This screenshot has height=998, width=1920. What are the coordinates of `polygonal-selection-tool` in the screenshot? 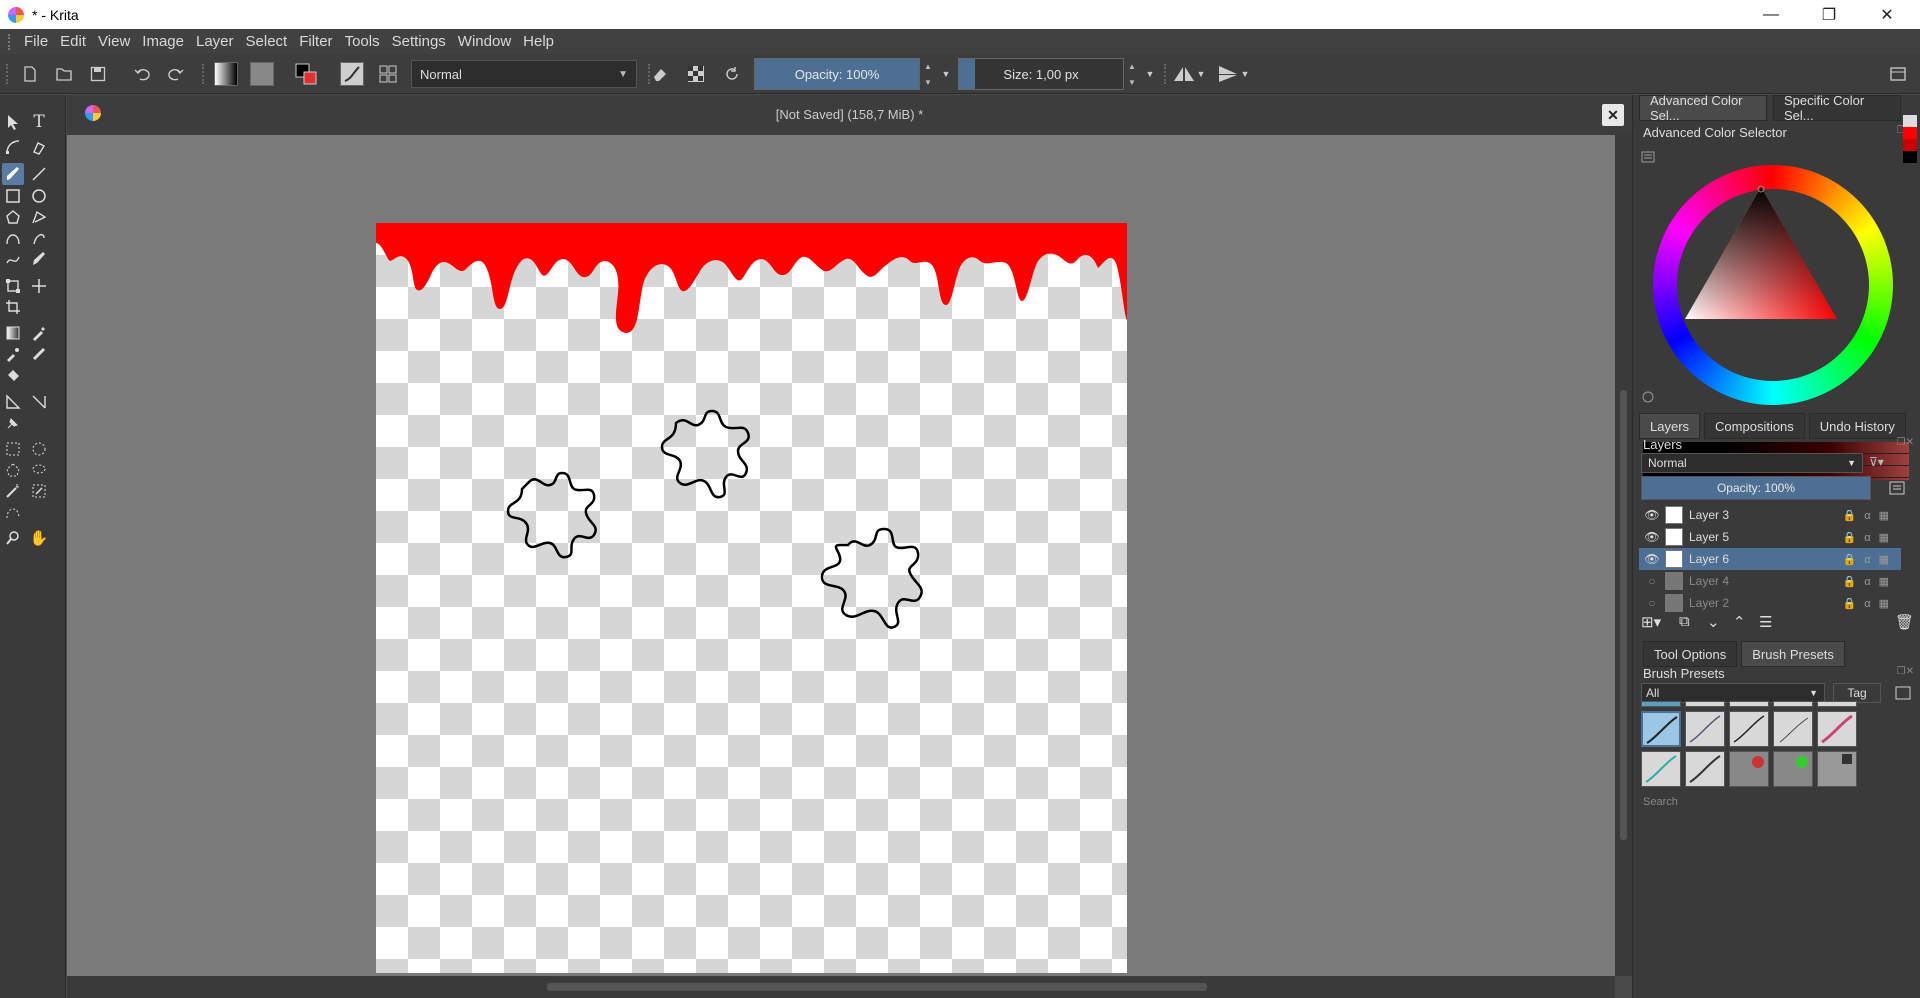 It's located at (13, 470).